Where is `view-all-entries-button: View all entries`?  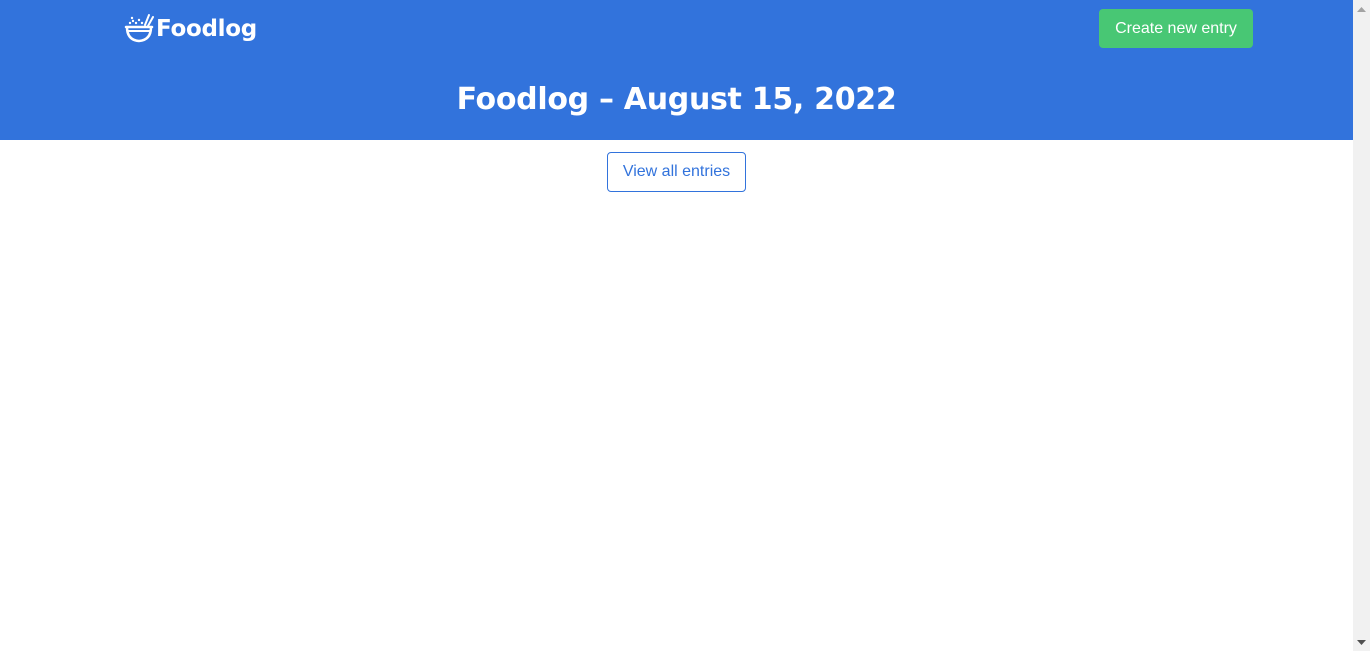
view-all-entries-button: View all entries is located at coordinates (676, 172).